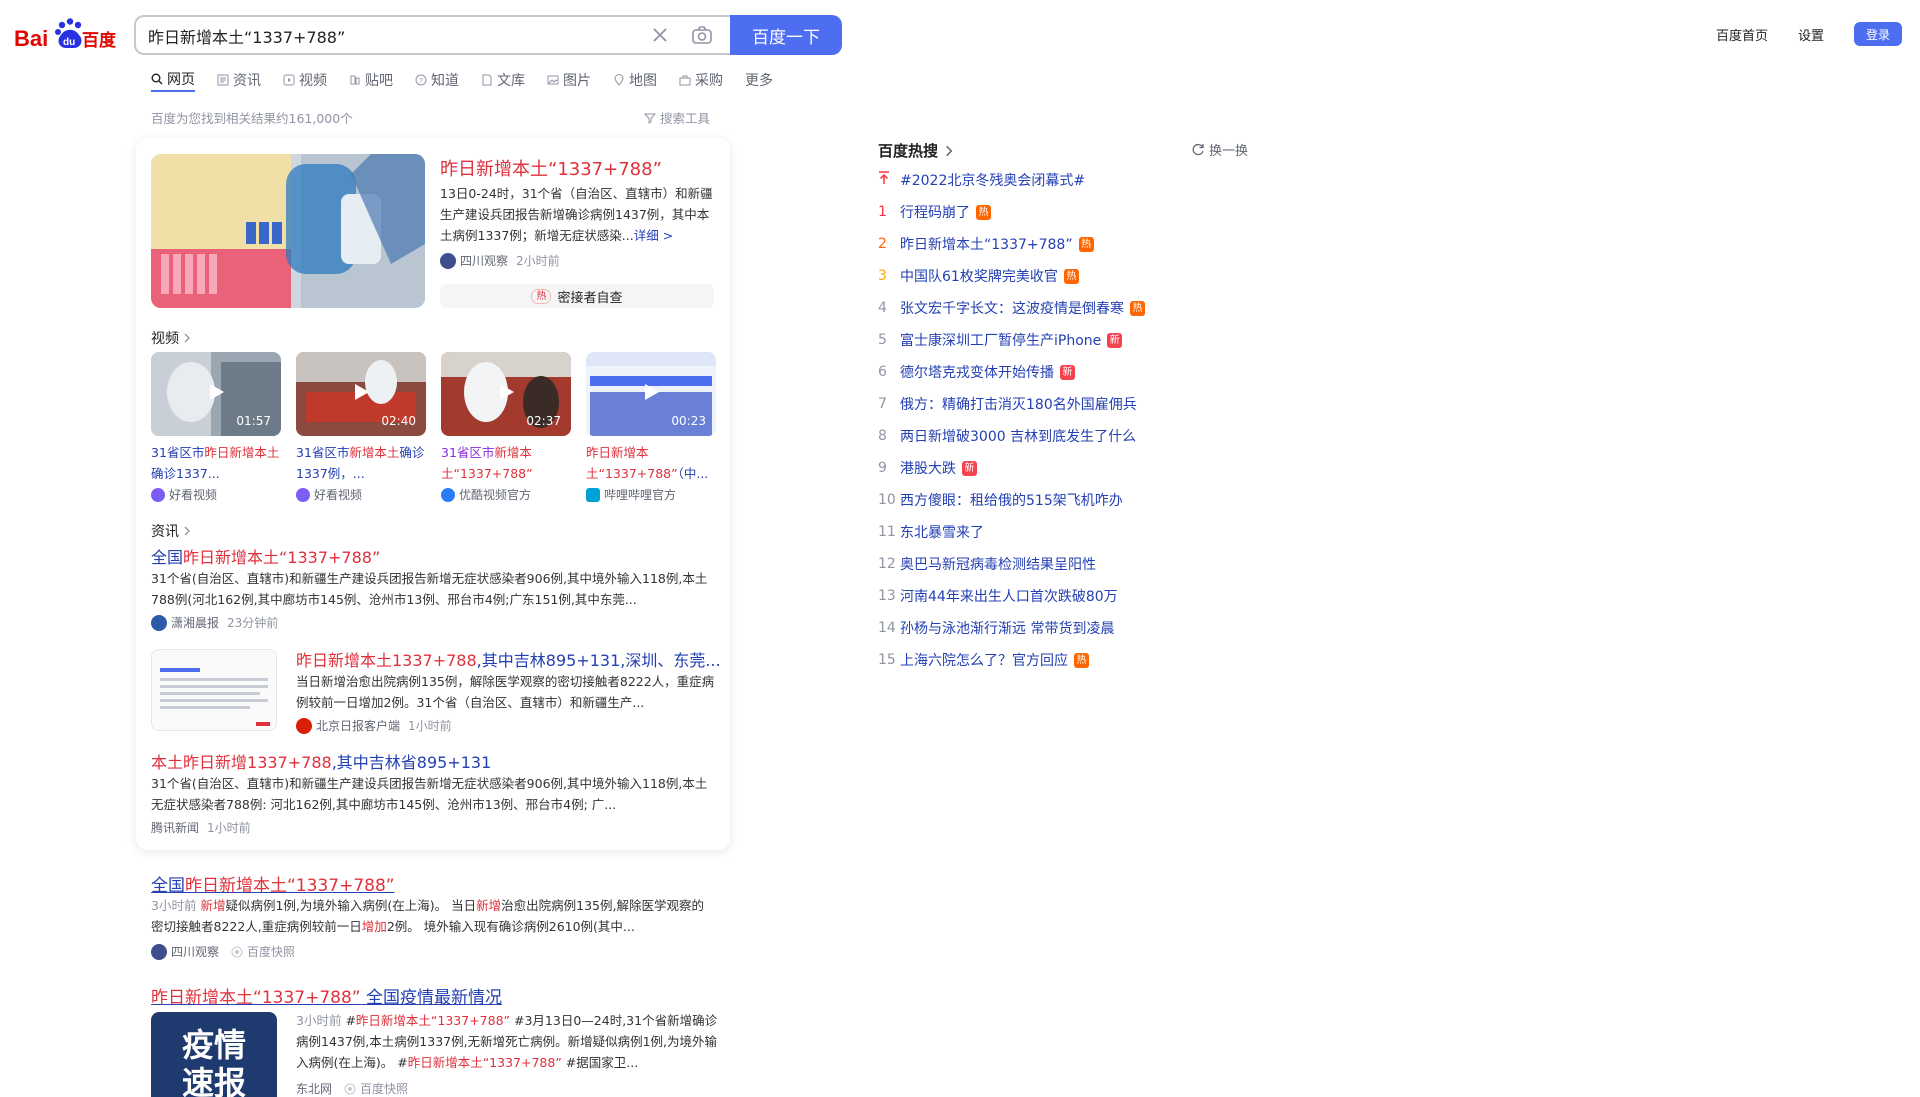 This screenshot has width=1920, height=1097. I want to click on more-link: 详细 >, so click(653, 235).